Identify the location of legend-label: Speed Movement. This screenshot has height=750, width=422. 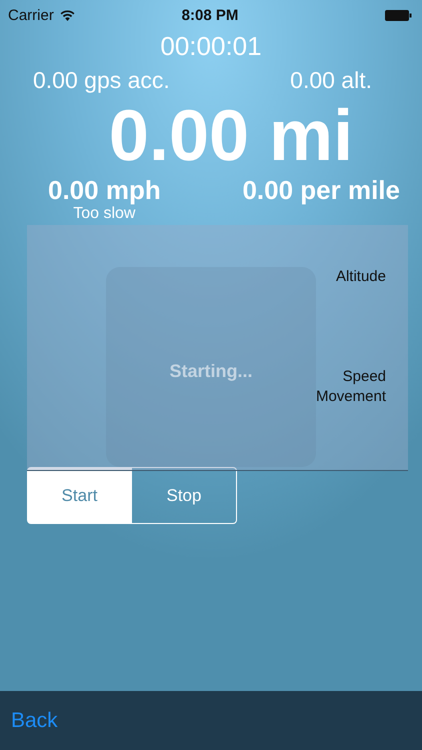
(351, 387).